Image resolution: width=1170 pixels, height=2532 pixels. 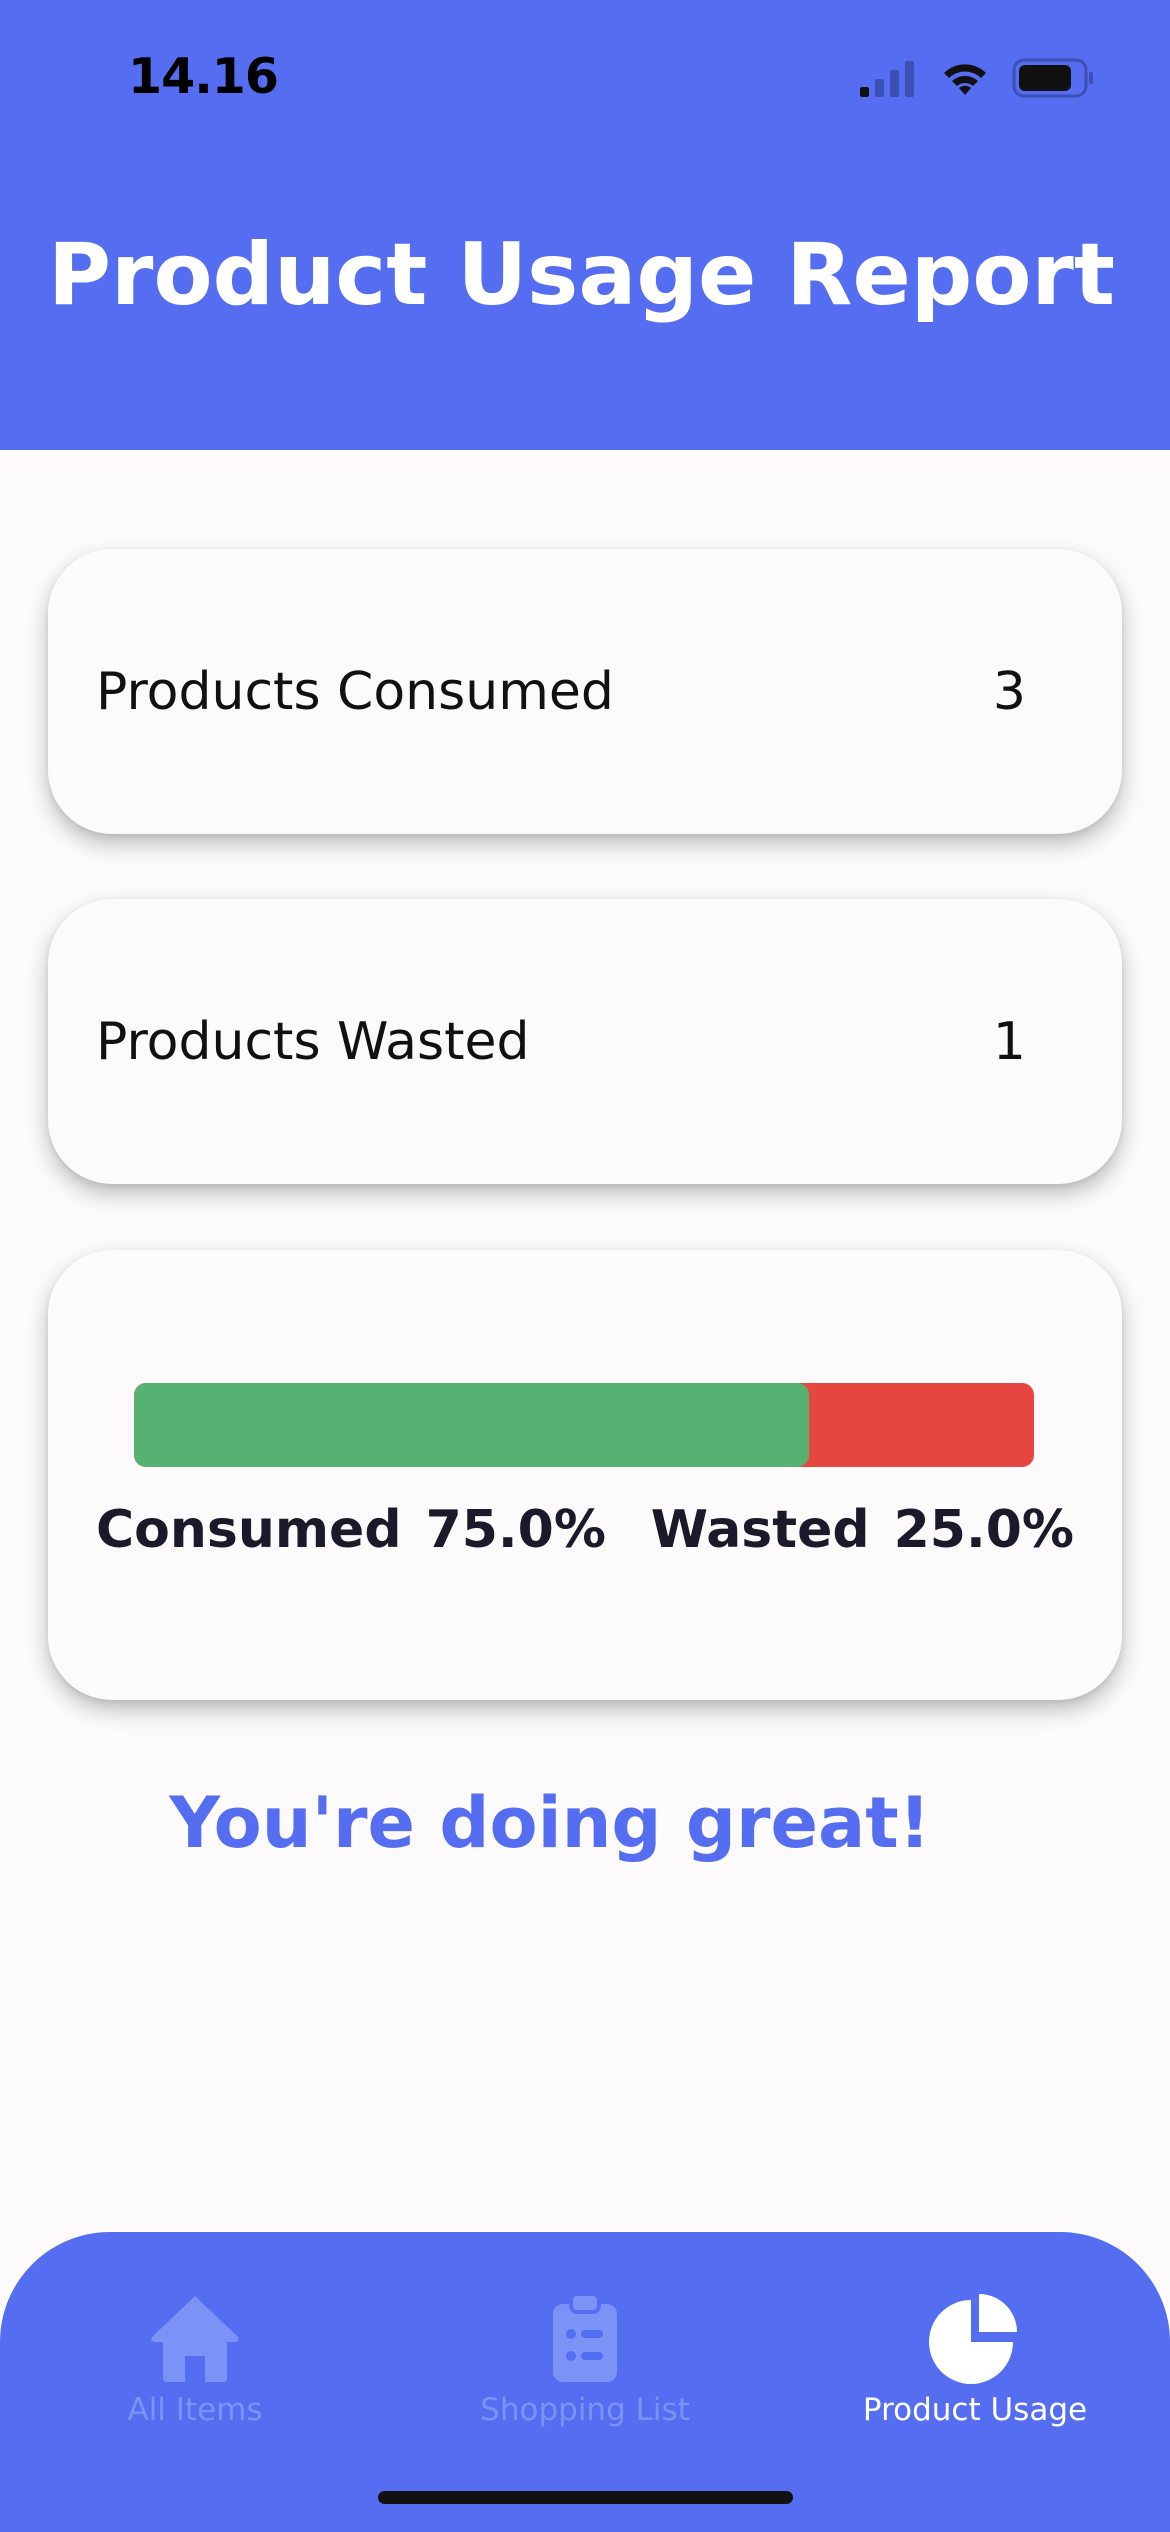 I want to click on nav-item-all-items: All Items, so click(x=195, y=2360).